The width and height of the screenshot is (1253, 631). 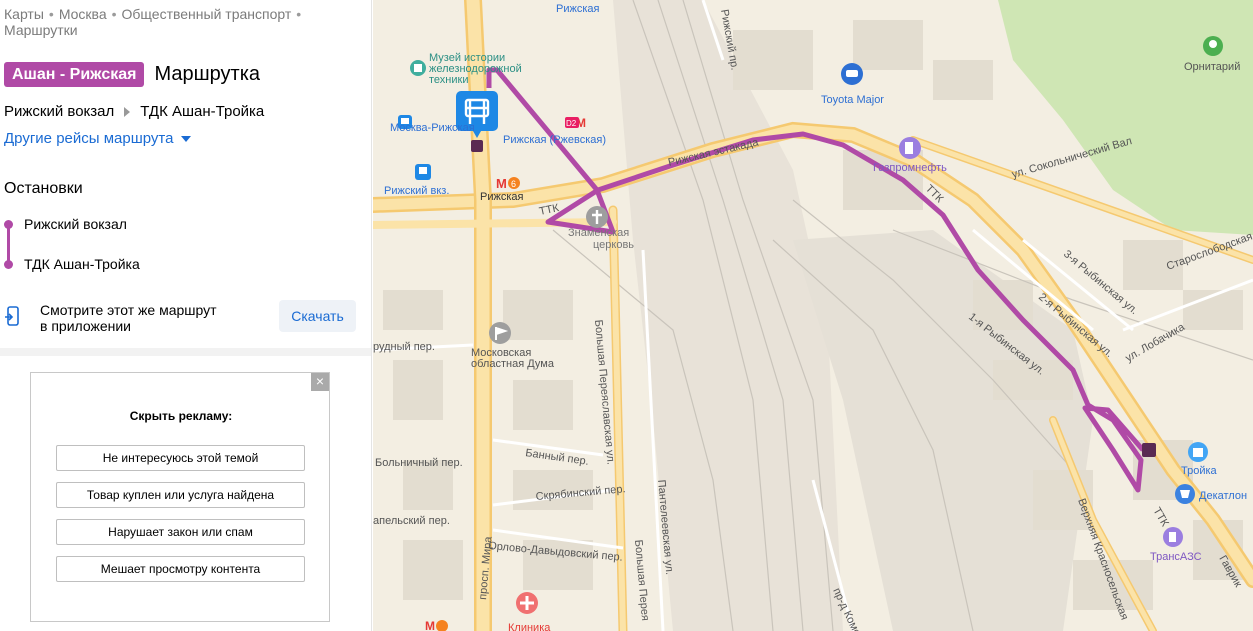 I want to click on label-orninary: Орнитарий, so click(x=1212, y=67).